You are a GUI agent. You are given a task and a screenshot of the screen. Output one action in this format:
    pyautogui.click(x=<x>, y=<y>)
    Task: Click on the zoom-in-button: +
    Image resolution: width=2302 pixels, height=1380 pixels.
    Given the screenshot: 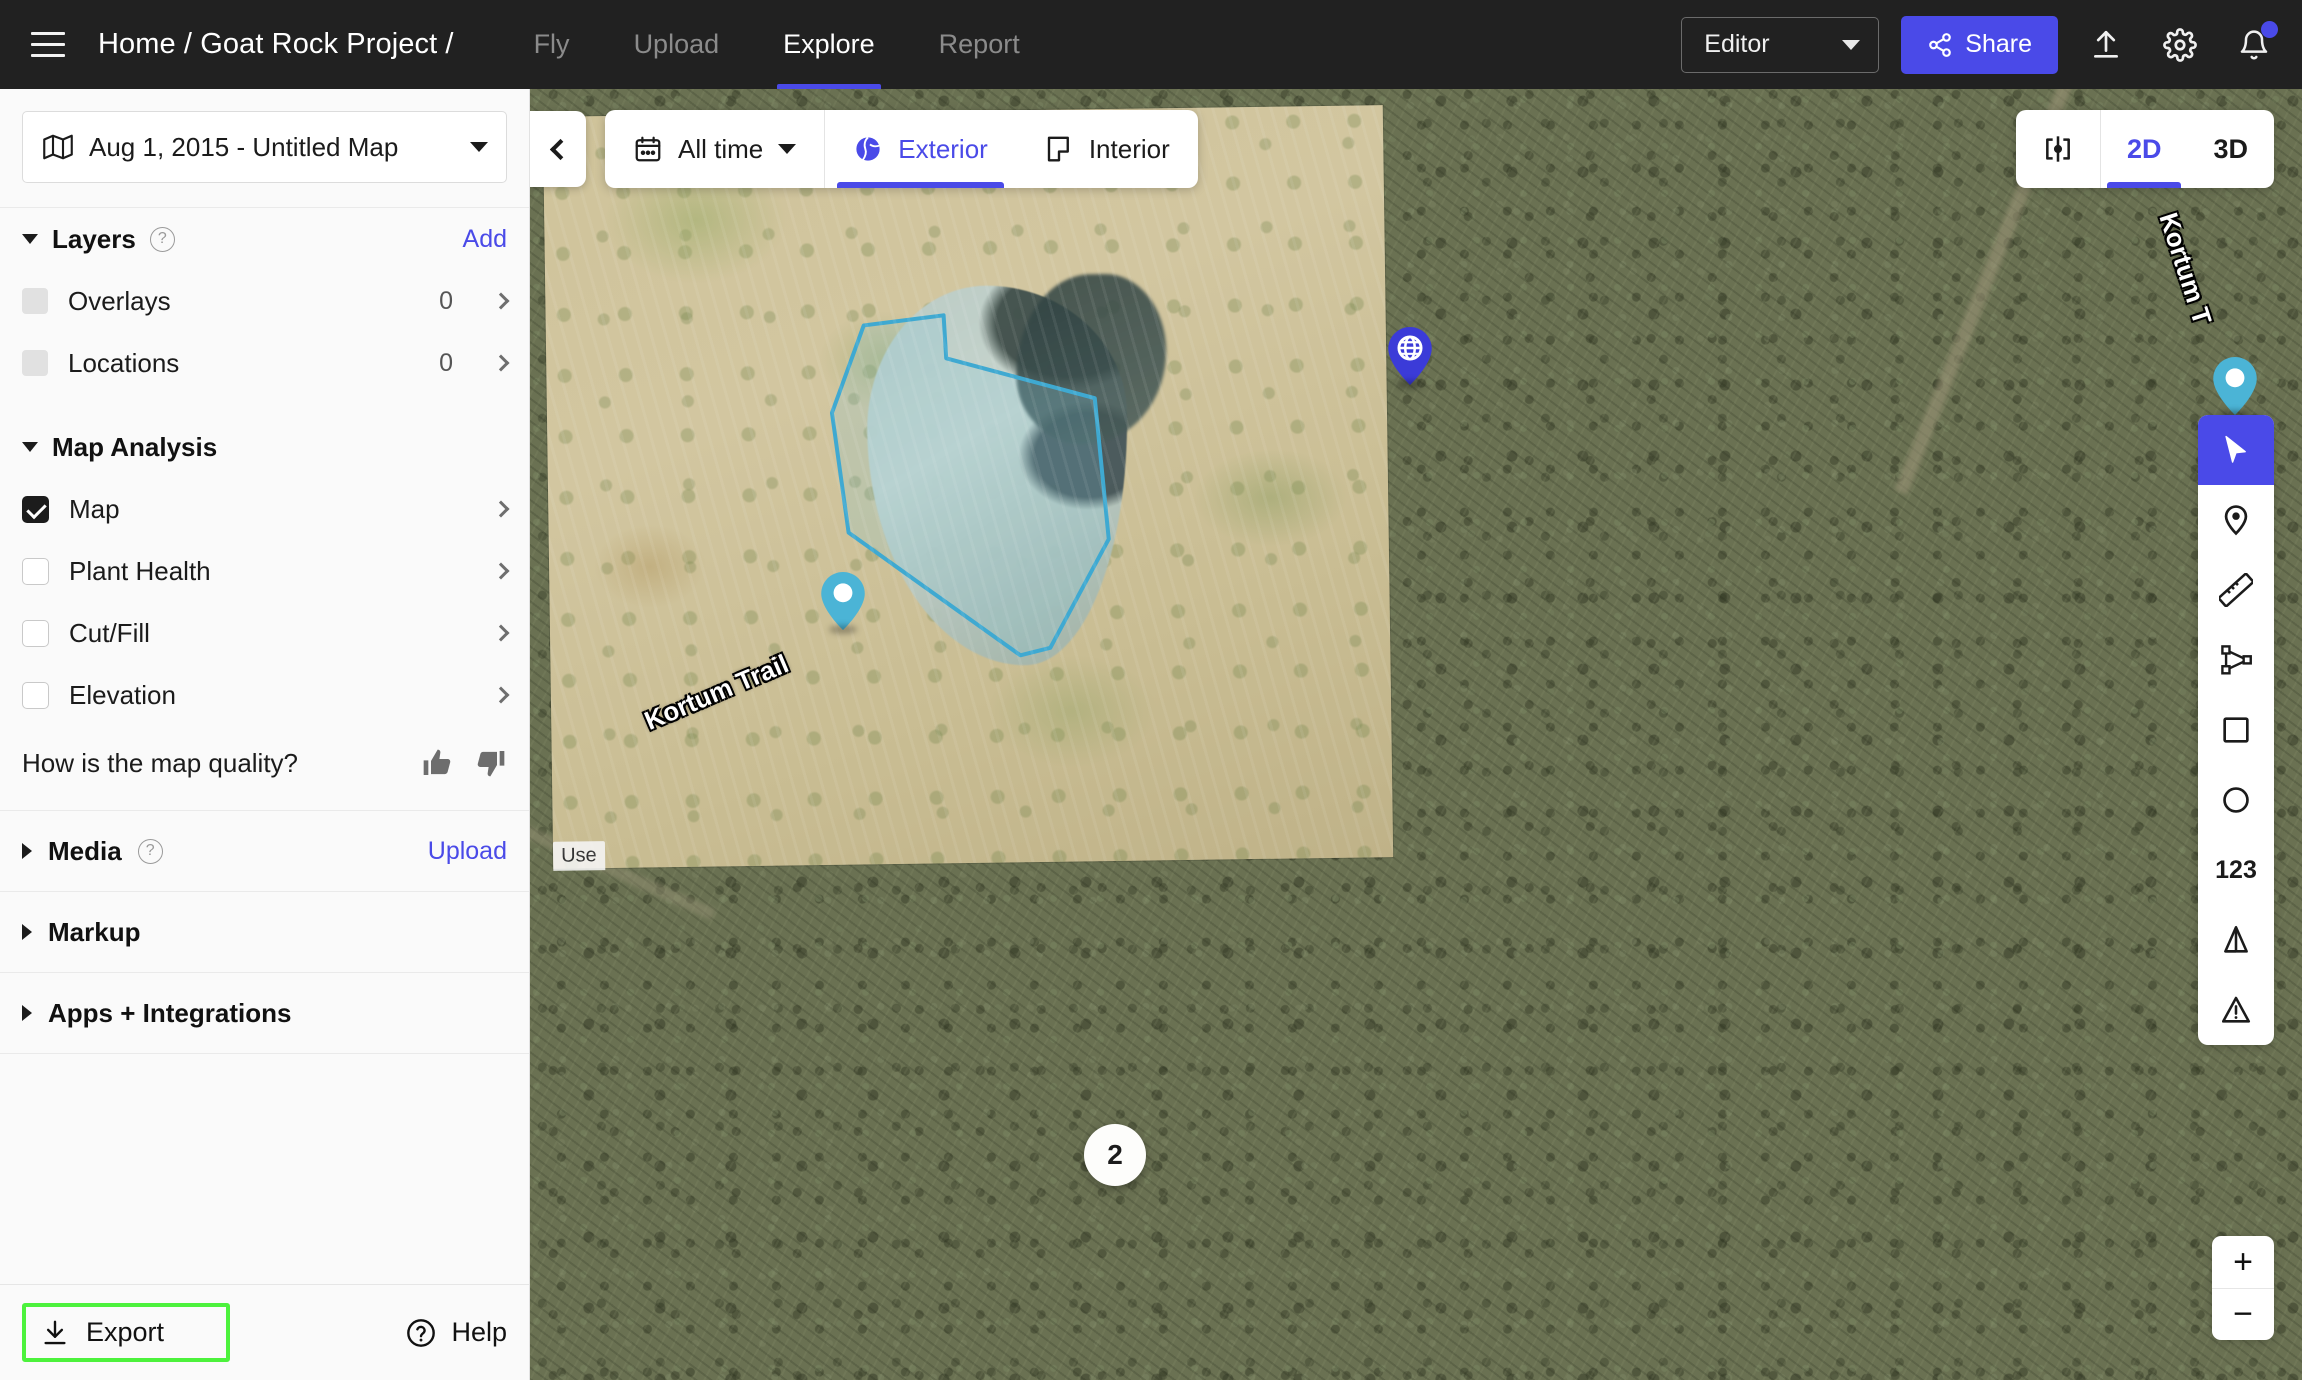 What is the action you would take?
    pyautogui.click(x=2243, y=1262)
    